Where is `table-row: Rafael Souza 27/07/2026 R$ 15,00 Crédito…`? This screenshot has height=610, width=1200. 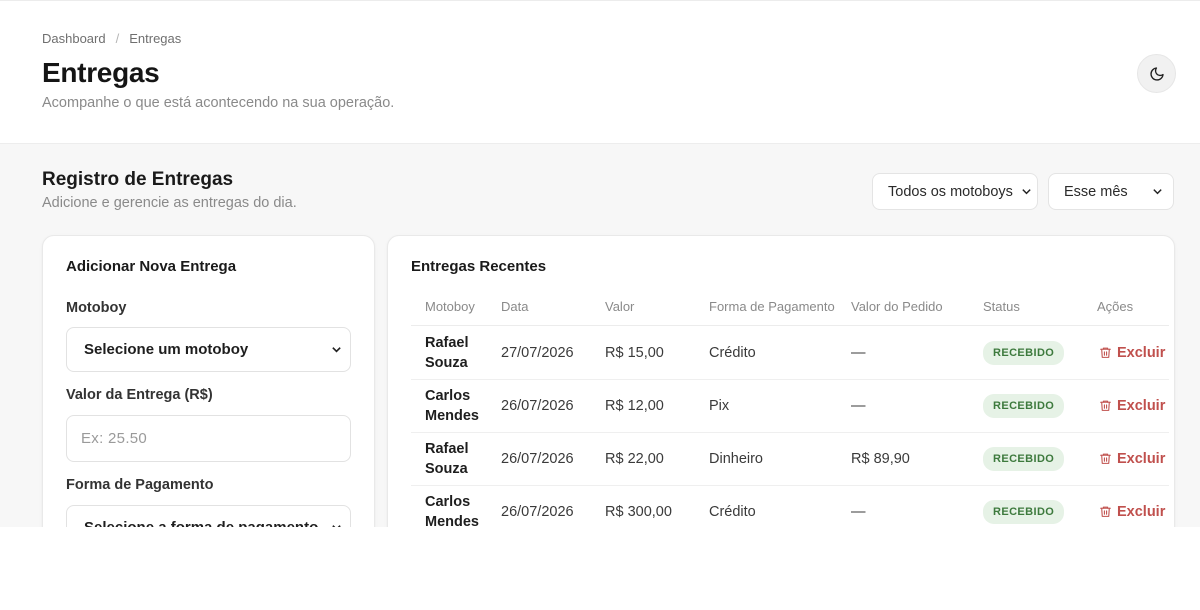 table-row: Rafael Souza 27/07/2026 R$ 15,00 Crédito… is located at coordinates (790, 353).